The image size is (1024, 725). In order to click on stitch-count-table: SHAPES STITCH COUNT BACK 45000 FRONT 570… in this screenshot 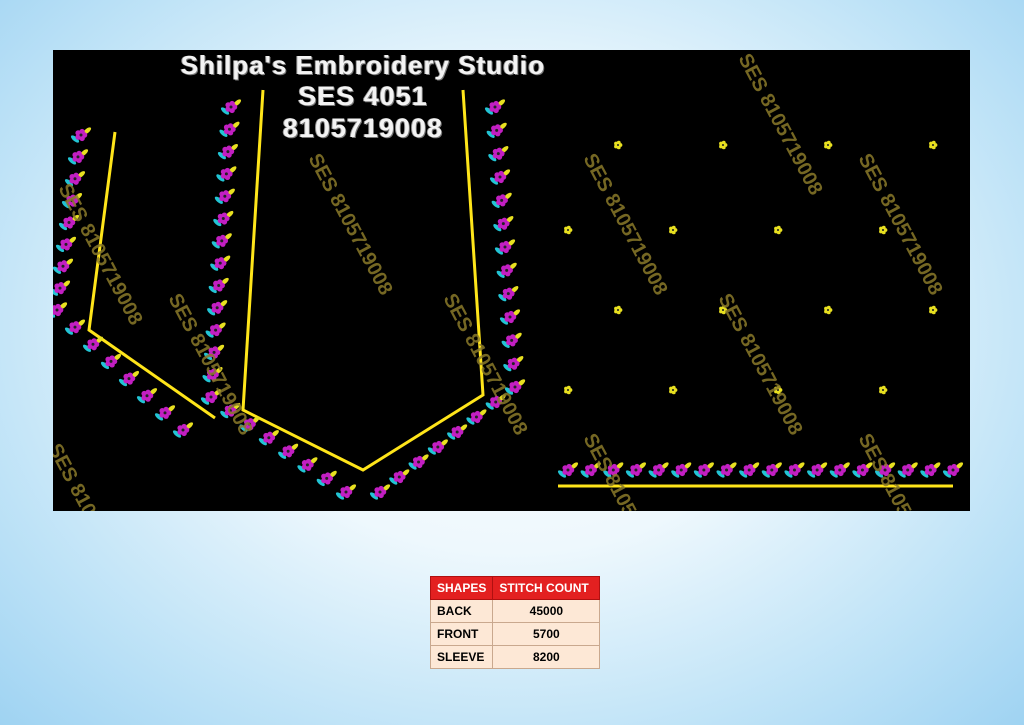, I will do `click(515, 622)`.